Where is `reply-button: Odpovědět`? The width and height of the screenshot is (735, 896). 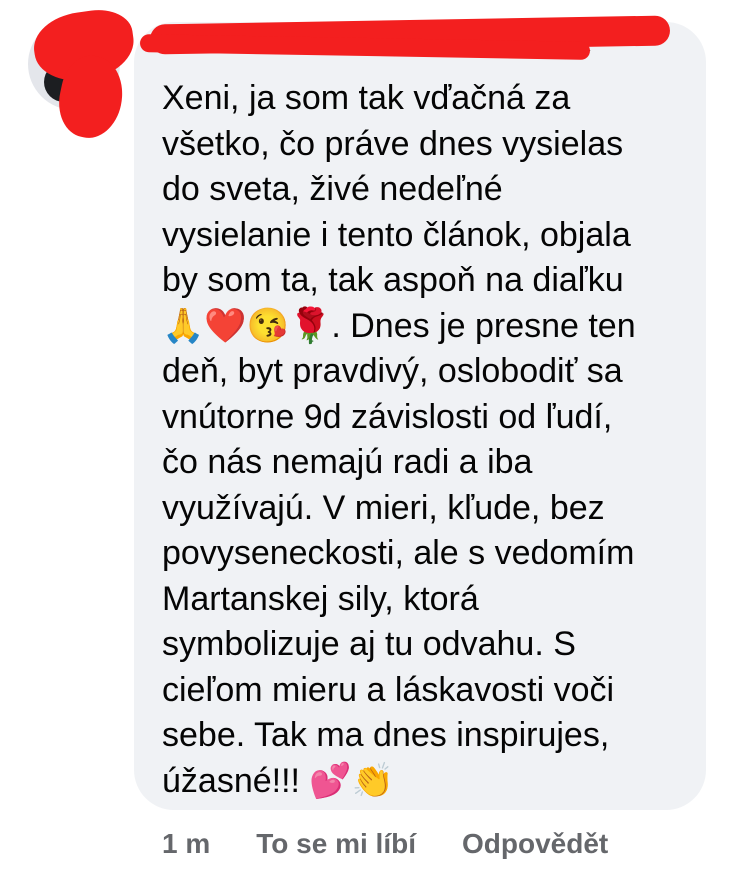 reply-button: Odpovědět is located at coordinates (535, 844).